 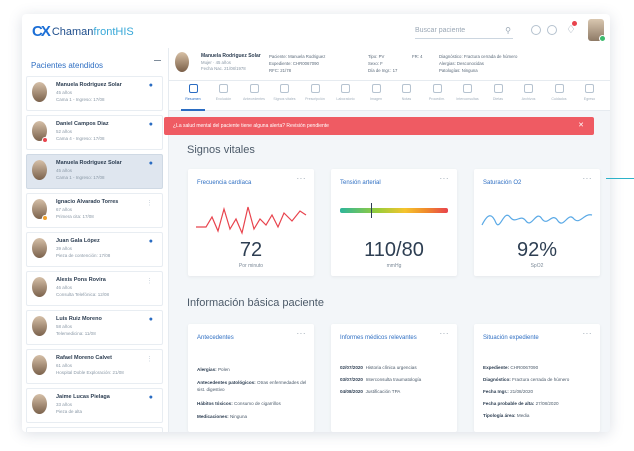 What do you see at coordinates (64, 131) in the screenshot?
I see `patient-age: 52 años` at bounding box center [64, 131].